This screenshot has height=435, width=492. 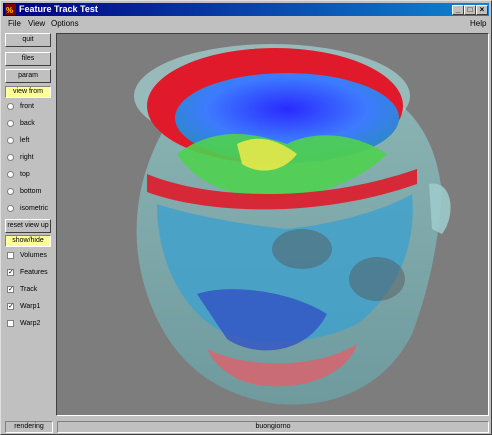 I want to click on status-rendering: rendering, so click(x=29, y=427).